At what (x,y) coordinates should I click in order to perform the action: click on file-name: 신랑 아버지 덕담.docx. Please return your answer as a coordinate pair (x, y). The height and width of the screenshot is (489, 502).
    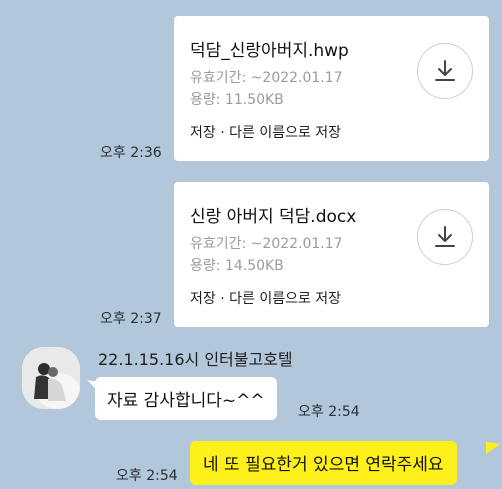
    Looking at the image, I should click on (273, 217).